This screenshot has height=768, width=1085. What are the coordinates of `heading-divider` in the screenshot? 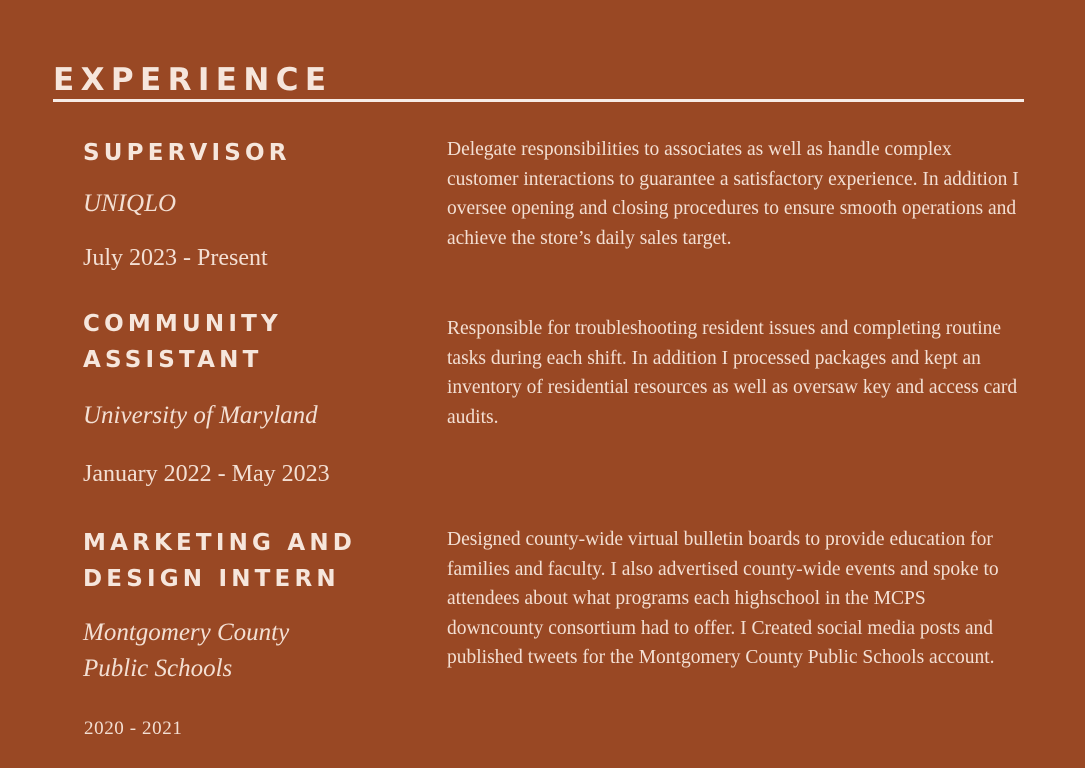 It's located at (538, 100).